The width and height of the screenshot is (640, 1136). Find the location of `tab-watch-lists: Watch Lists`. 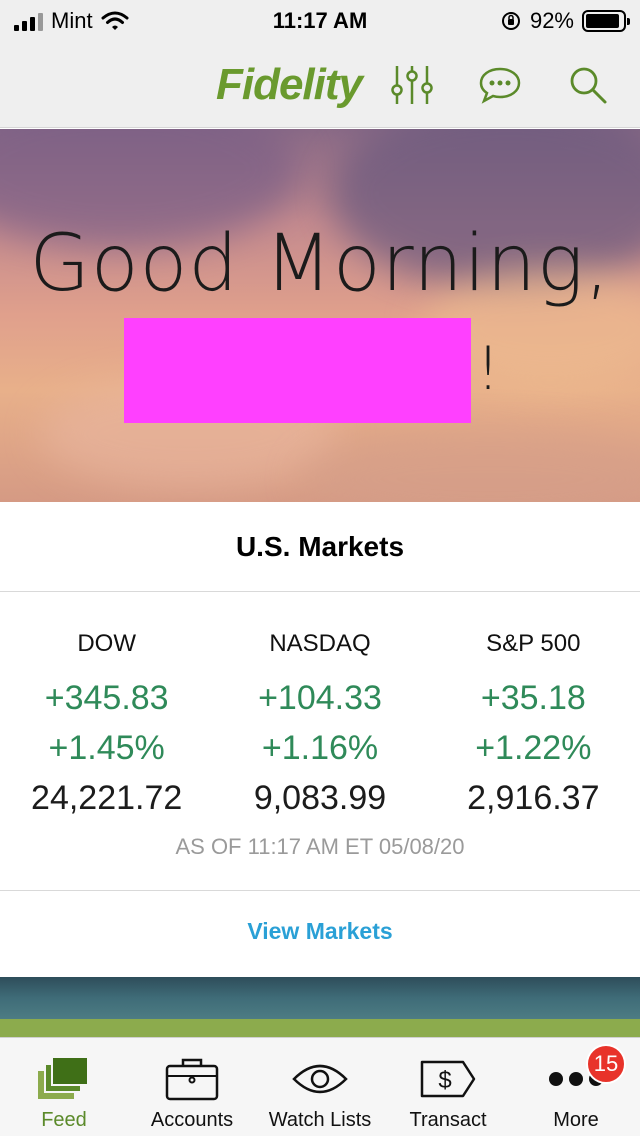

tab-watch-lists: Watch Lists is located at coordinates (320, 1087).